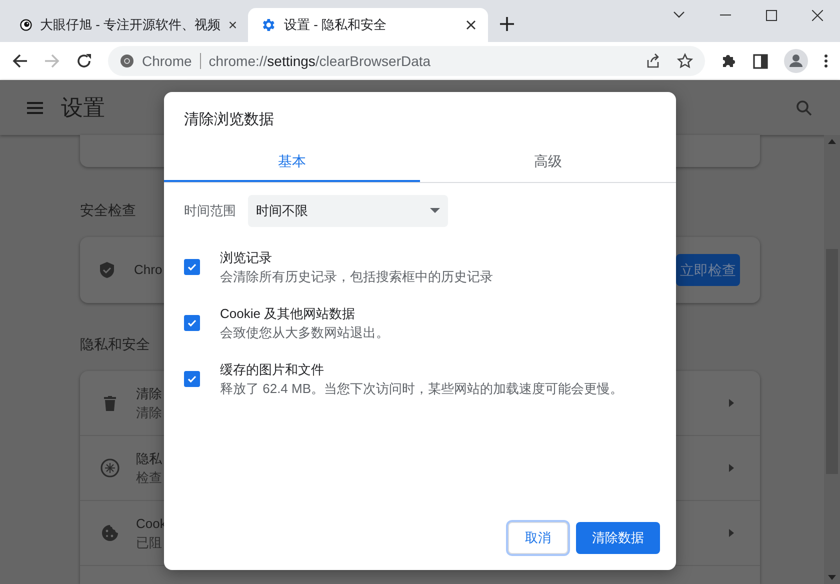 Image resolution: width=840 pixels, height=584 pixels. I want to click on cookie-icon, so click(110, 533).